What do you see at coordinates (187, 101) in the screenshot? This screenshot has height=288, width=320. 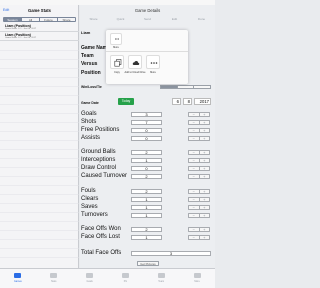 I see `day-field: 8` at bounding box center [187, 101].